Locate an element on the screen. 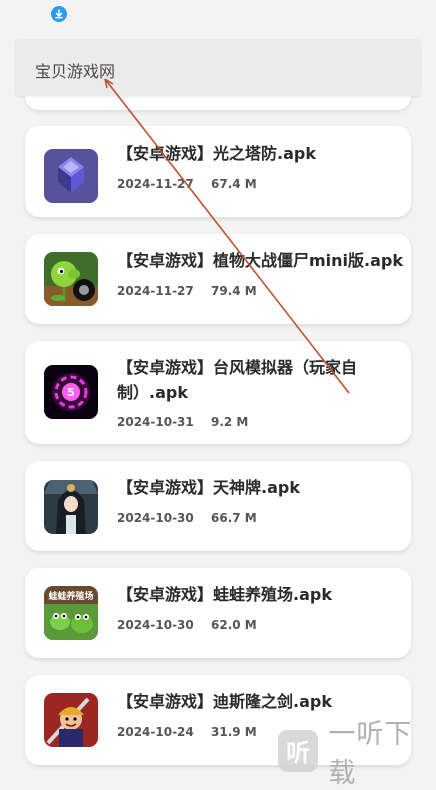  item-title: 【安卓游戏】天神牌.apk is located at coordinates (208, 487).